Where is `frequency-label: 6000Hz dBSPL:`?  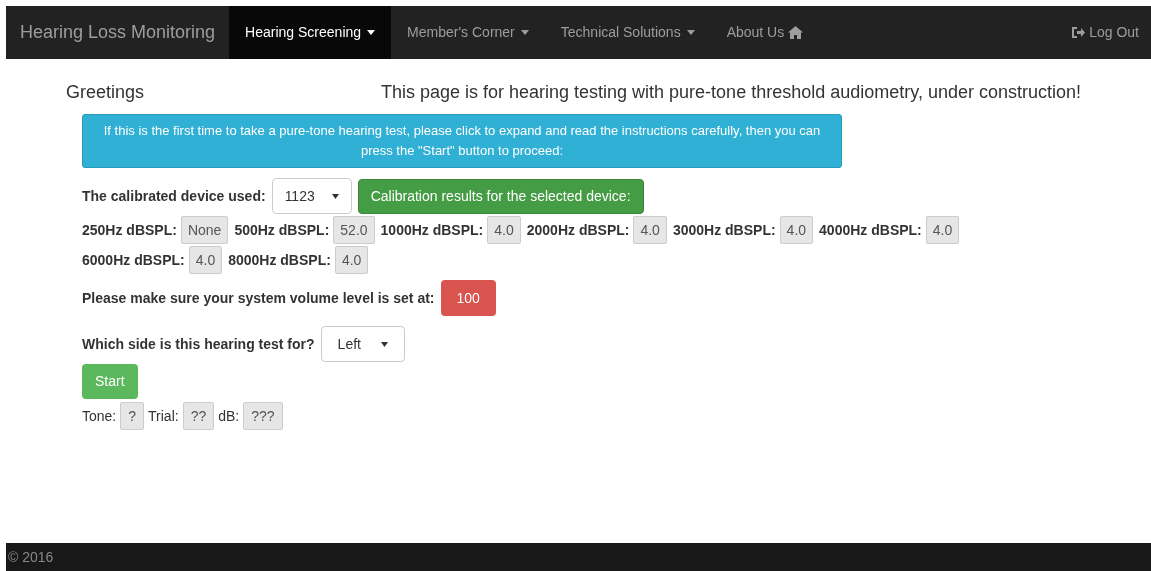 frequency-label: 6000Hz dBSPL: is located at coordinates (133, 260).